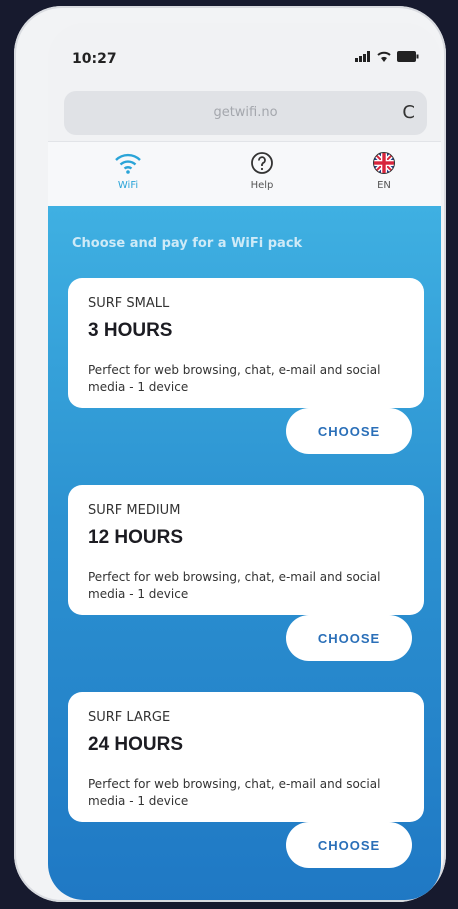 This screenshot has width=458, height=909. I want to click on package-title: SURF MEDIUM, so click(134, 510).